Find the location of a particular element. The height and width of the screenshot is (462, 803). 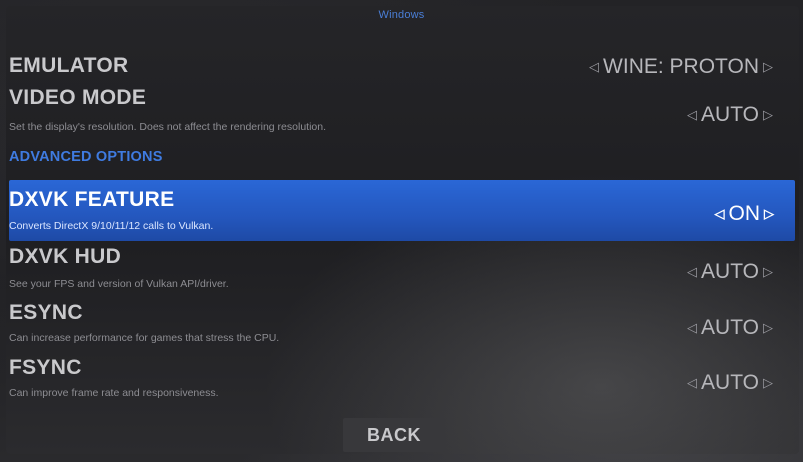

back-button: BACK is located at coordinates (394, 435).